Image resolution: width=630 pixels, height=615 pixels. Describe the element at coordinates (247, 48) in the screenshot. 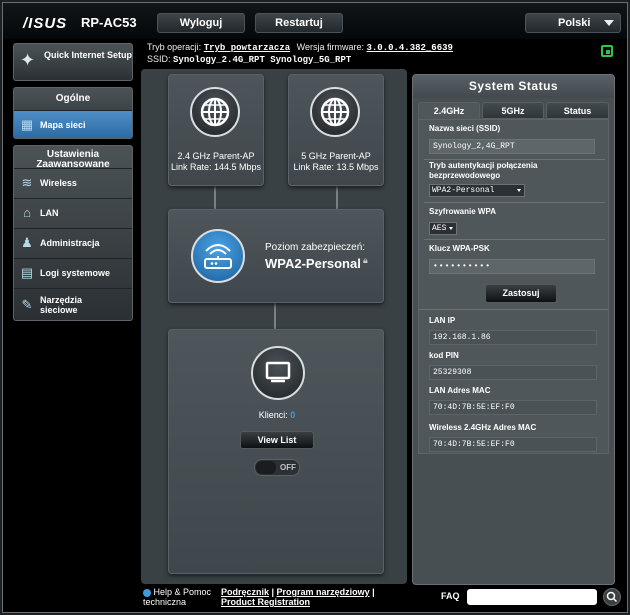

I see `mode-link: Tryb powtarzacza` at that location.